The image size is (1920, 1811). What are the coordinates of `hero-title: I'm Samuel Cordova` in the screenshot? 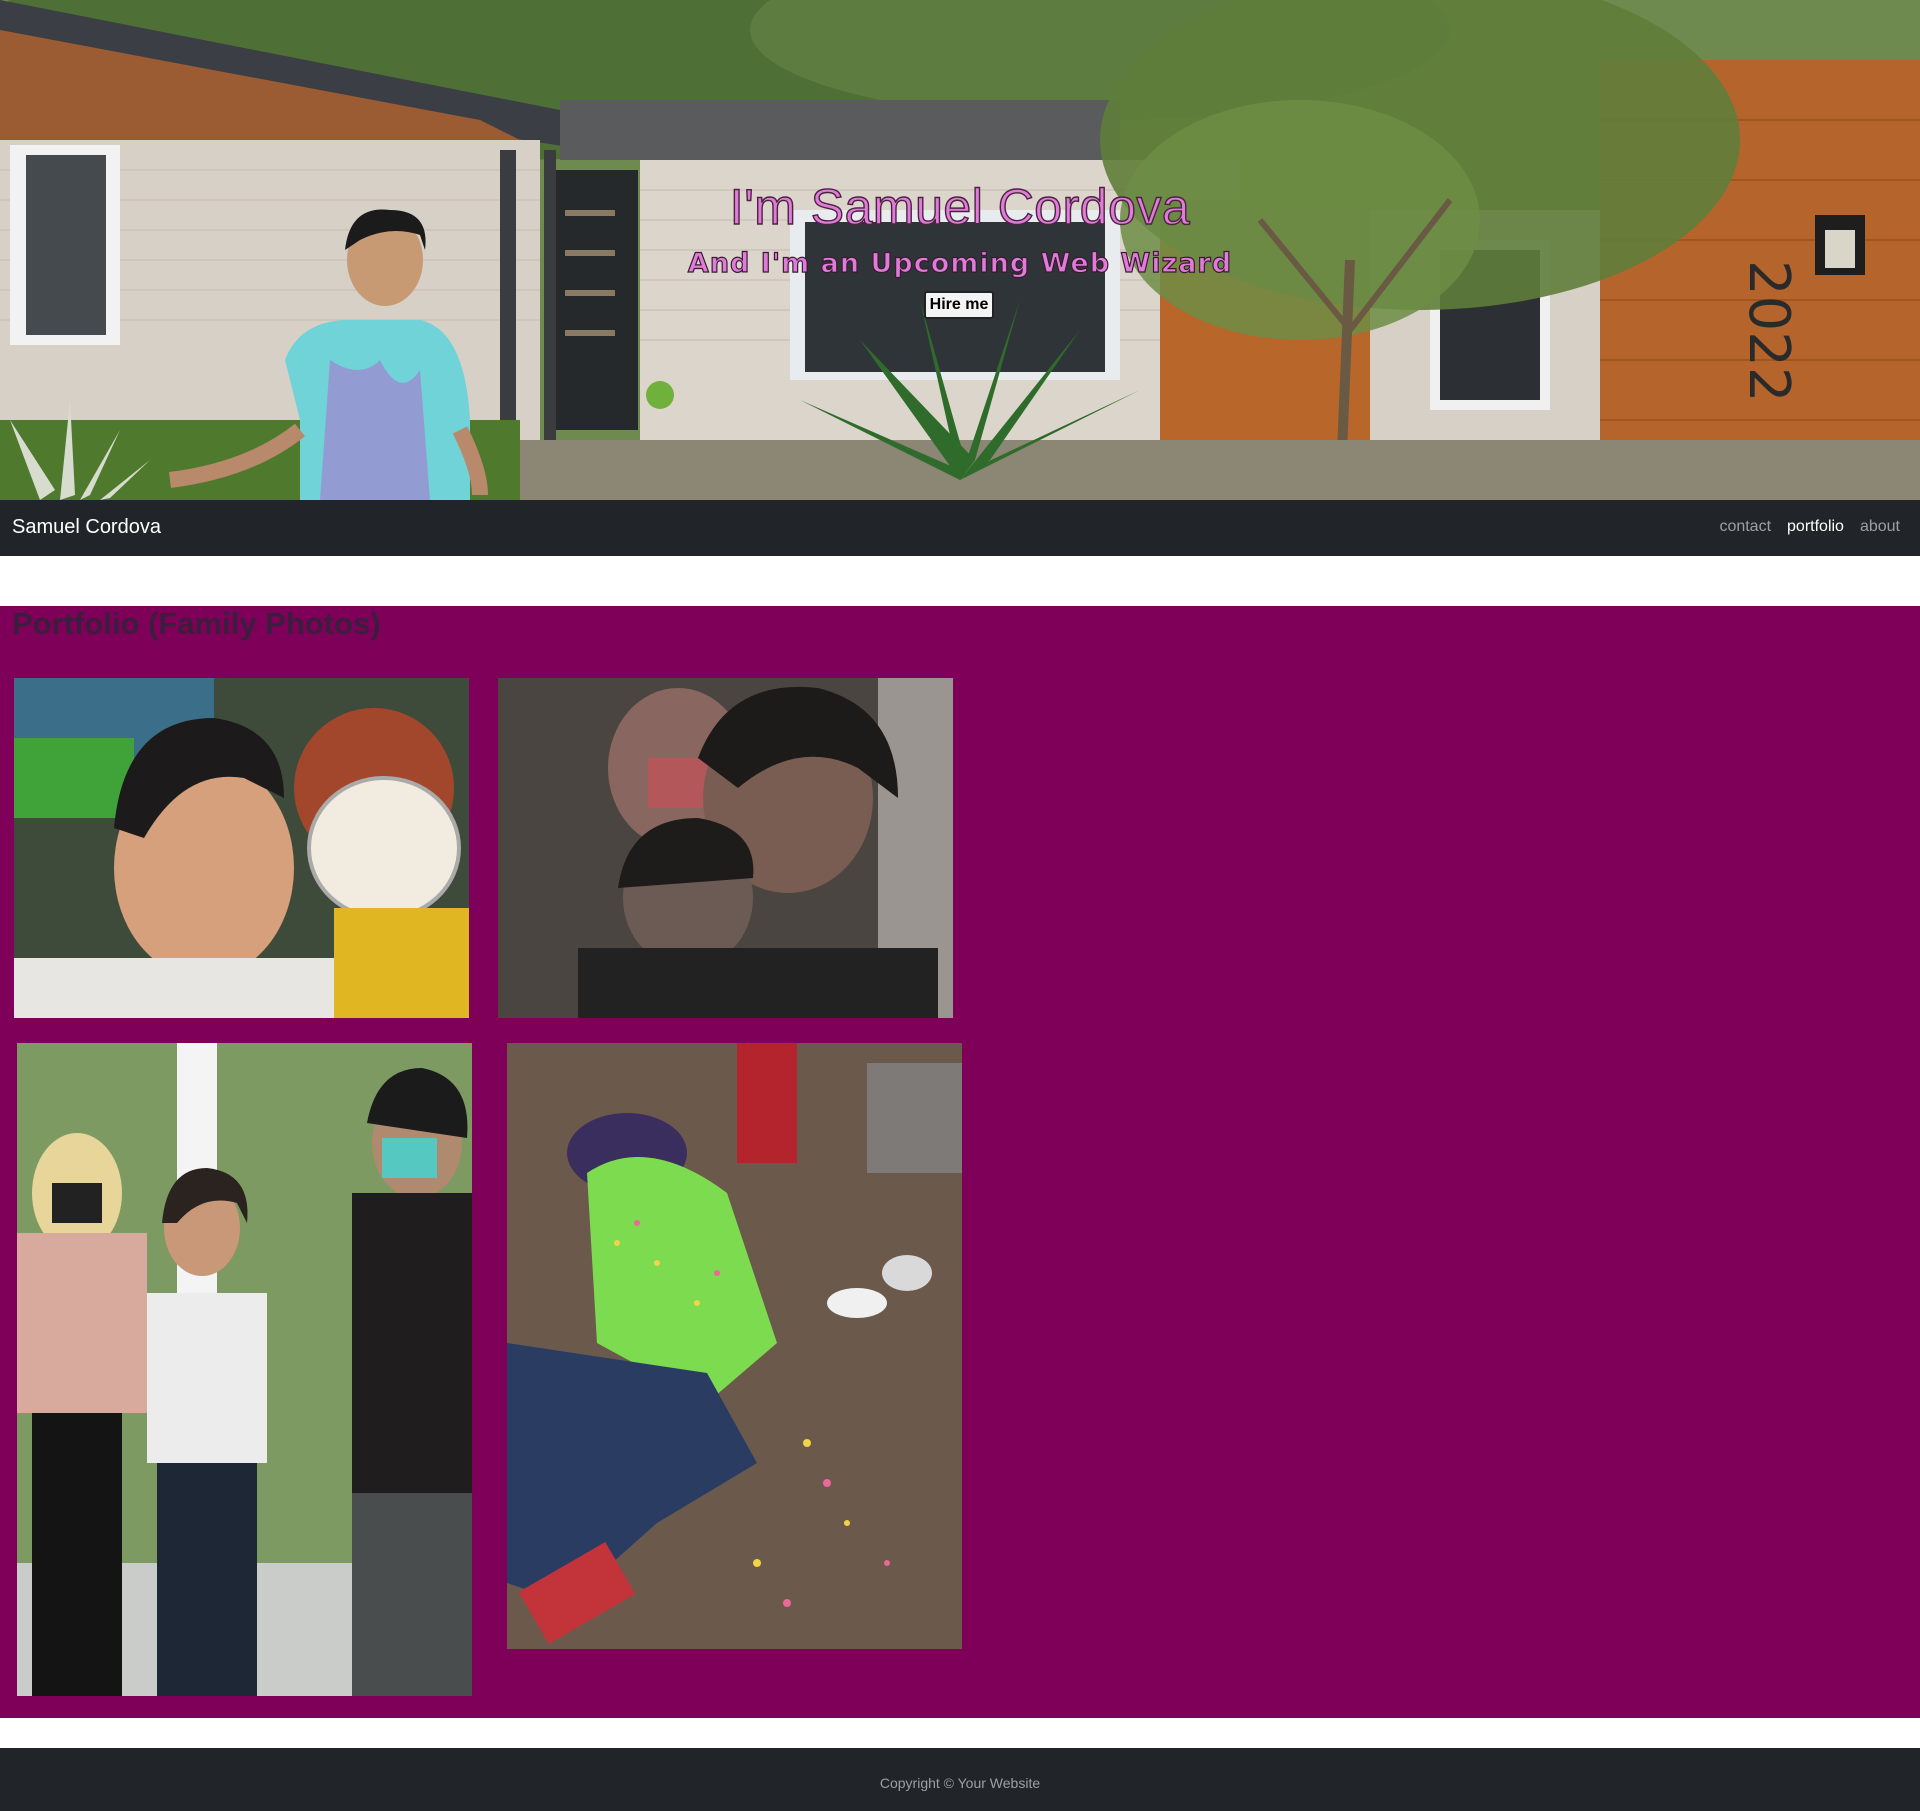 It's located at (960, 206).